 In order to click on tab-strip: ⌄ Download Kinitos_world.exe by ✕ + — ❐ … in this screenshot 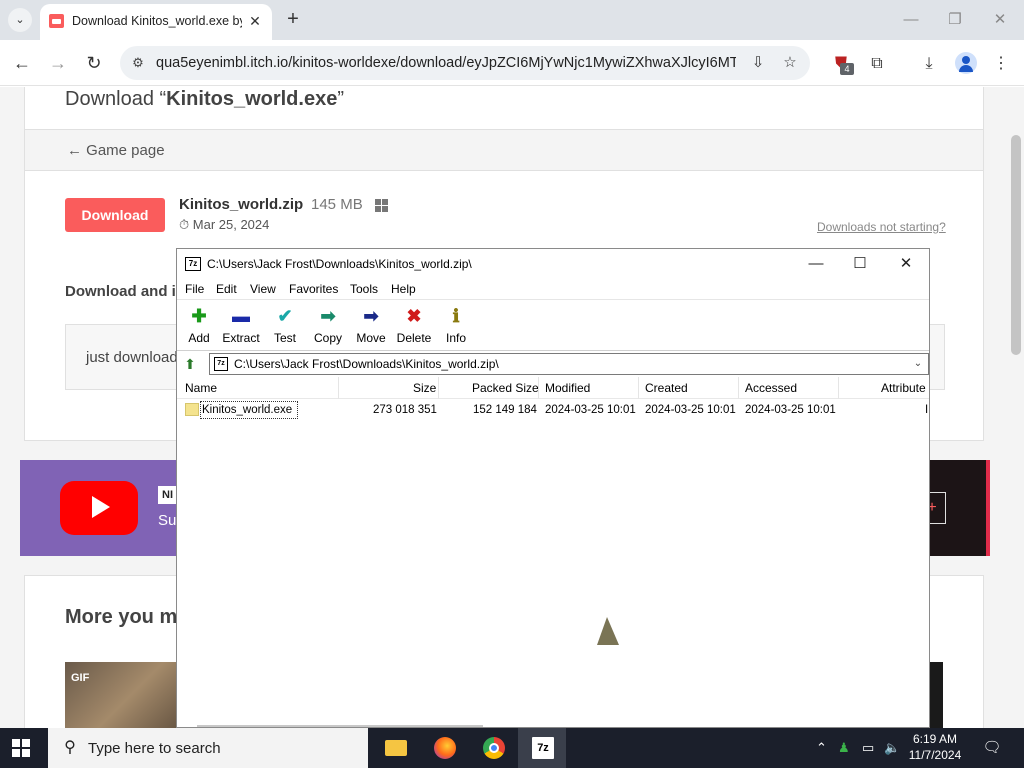, I will do `click(512, 20)`.